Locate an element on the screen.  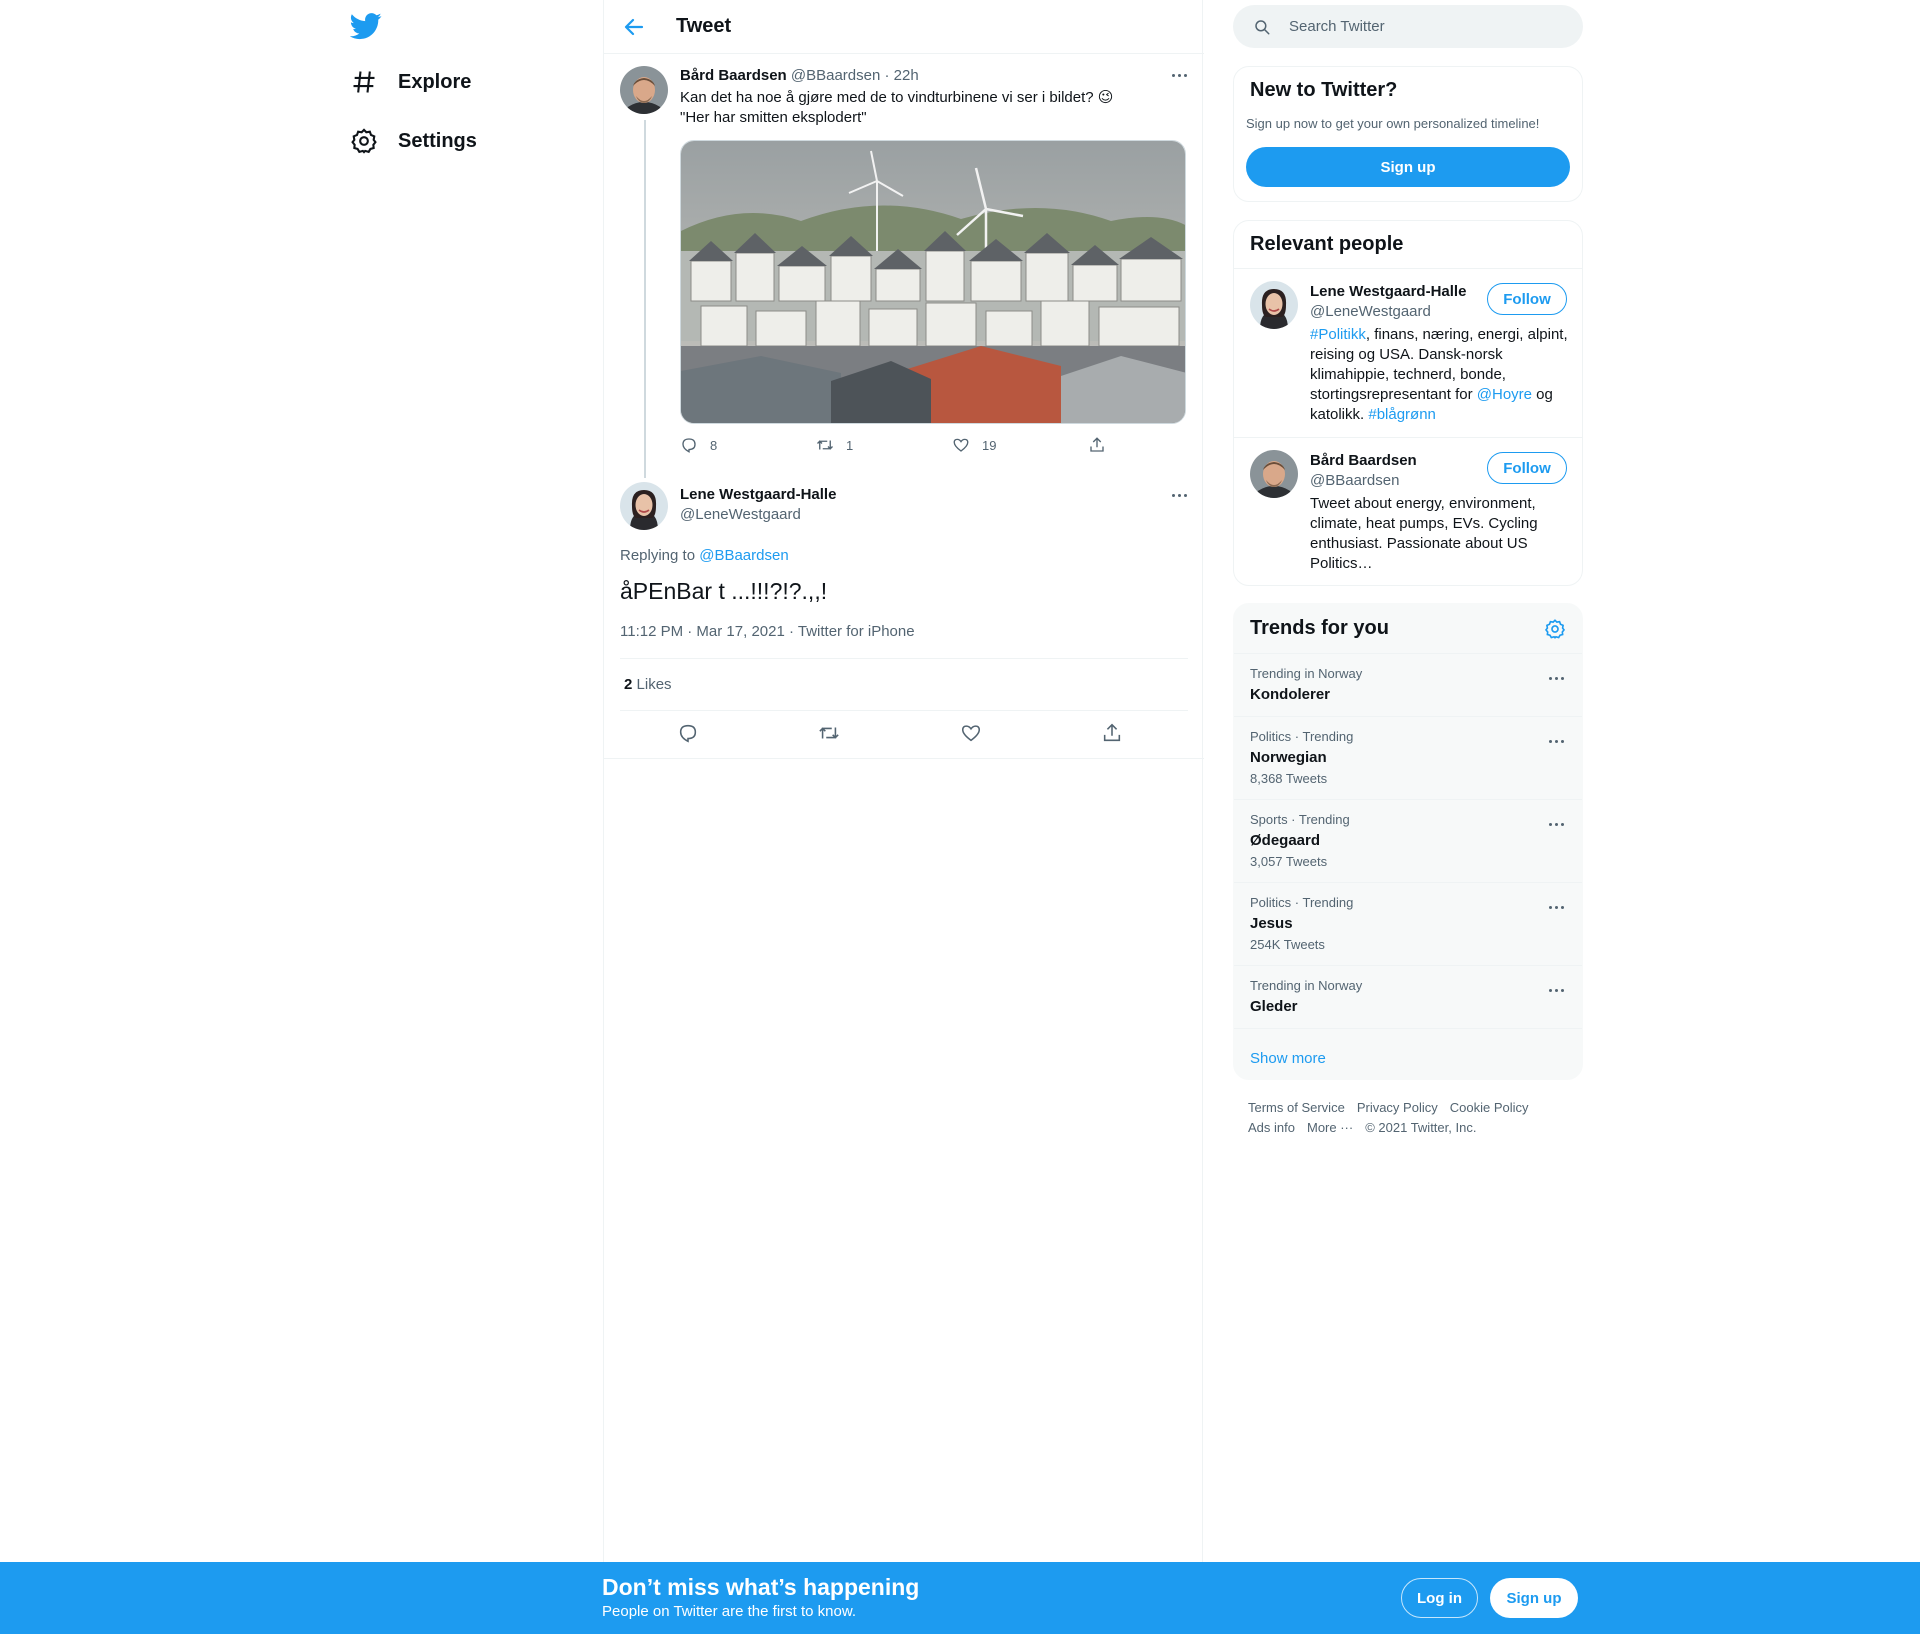
search-input is located at coordinates (1429, 26).